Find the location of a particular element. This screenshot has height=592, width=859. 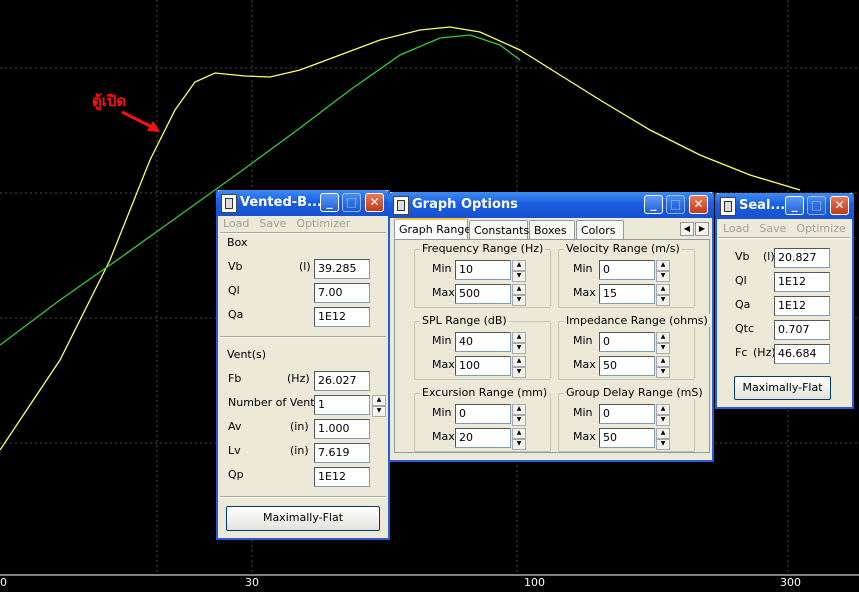

vb-input: 39.285 is located at coordinates (342, 269).